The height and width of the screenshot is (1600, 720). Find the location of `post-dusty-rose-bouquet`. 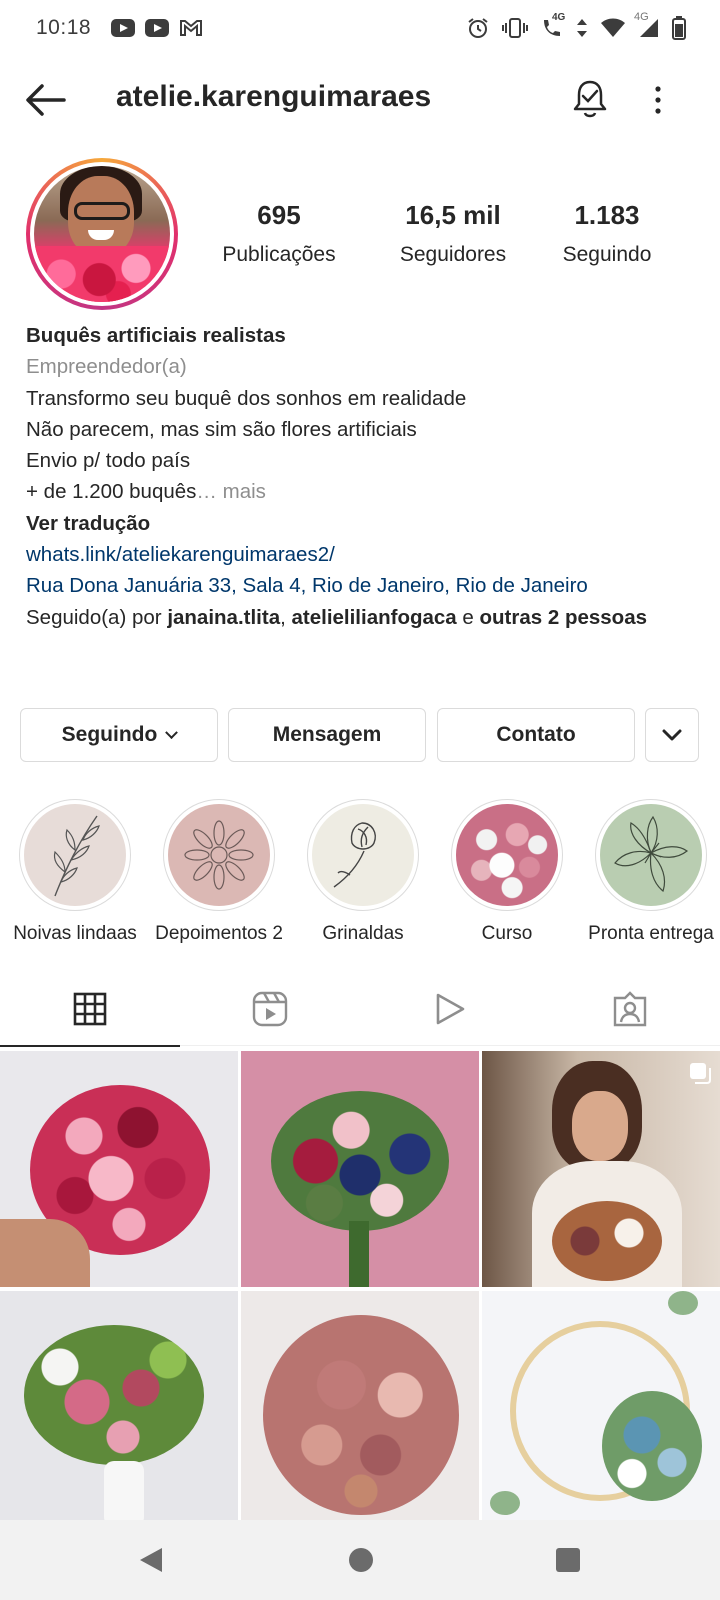

post-dusty-rose-bouquet is located at coordinates (360, 1409).